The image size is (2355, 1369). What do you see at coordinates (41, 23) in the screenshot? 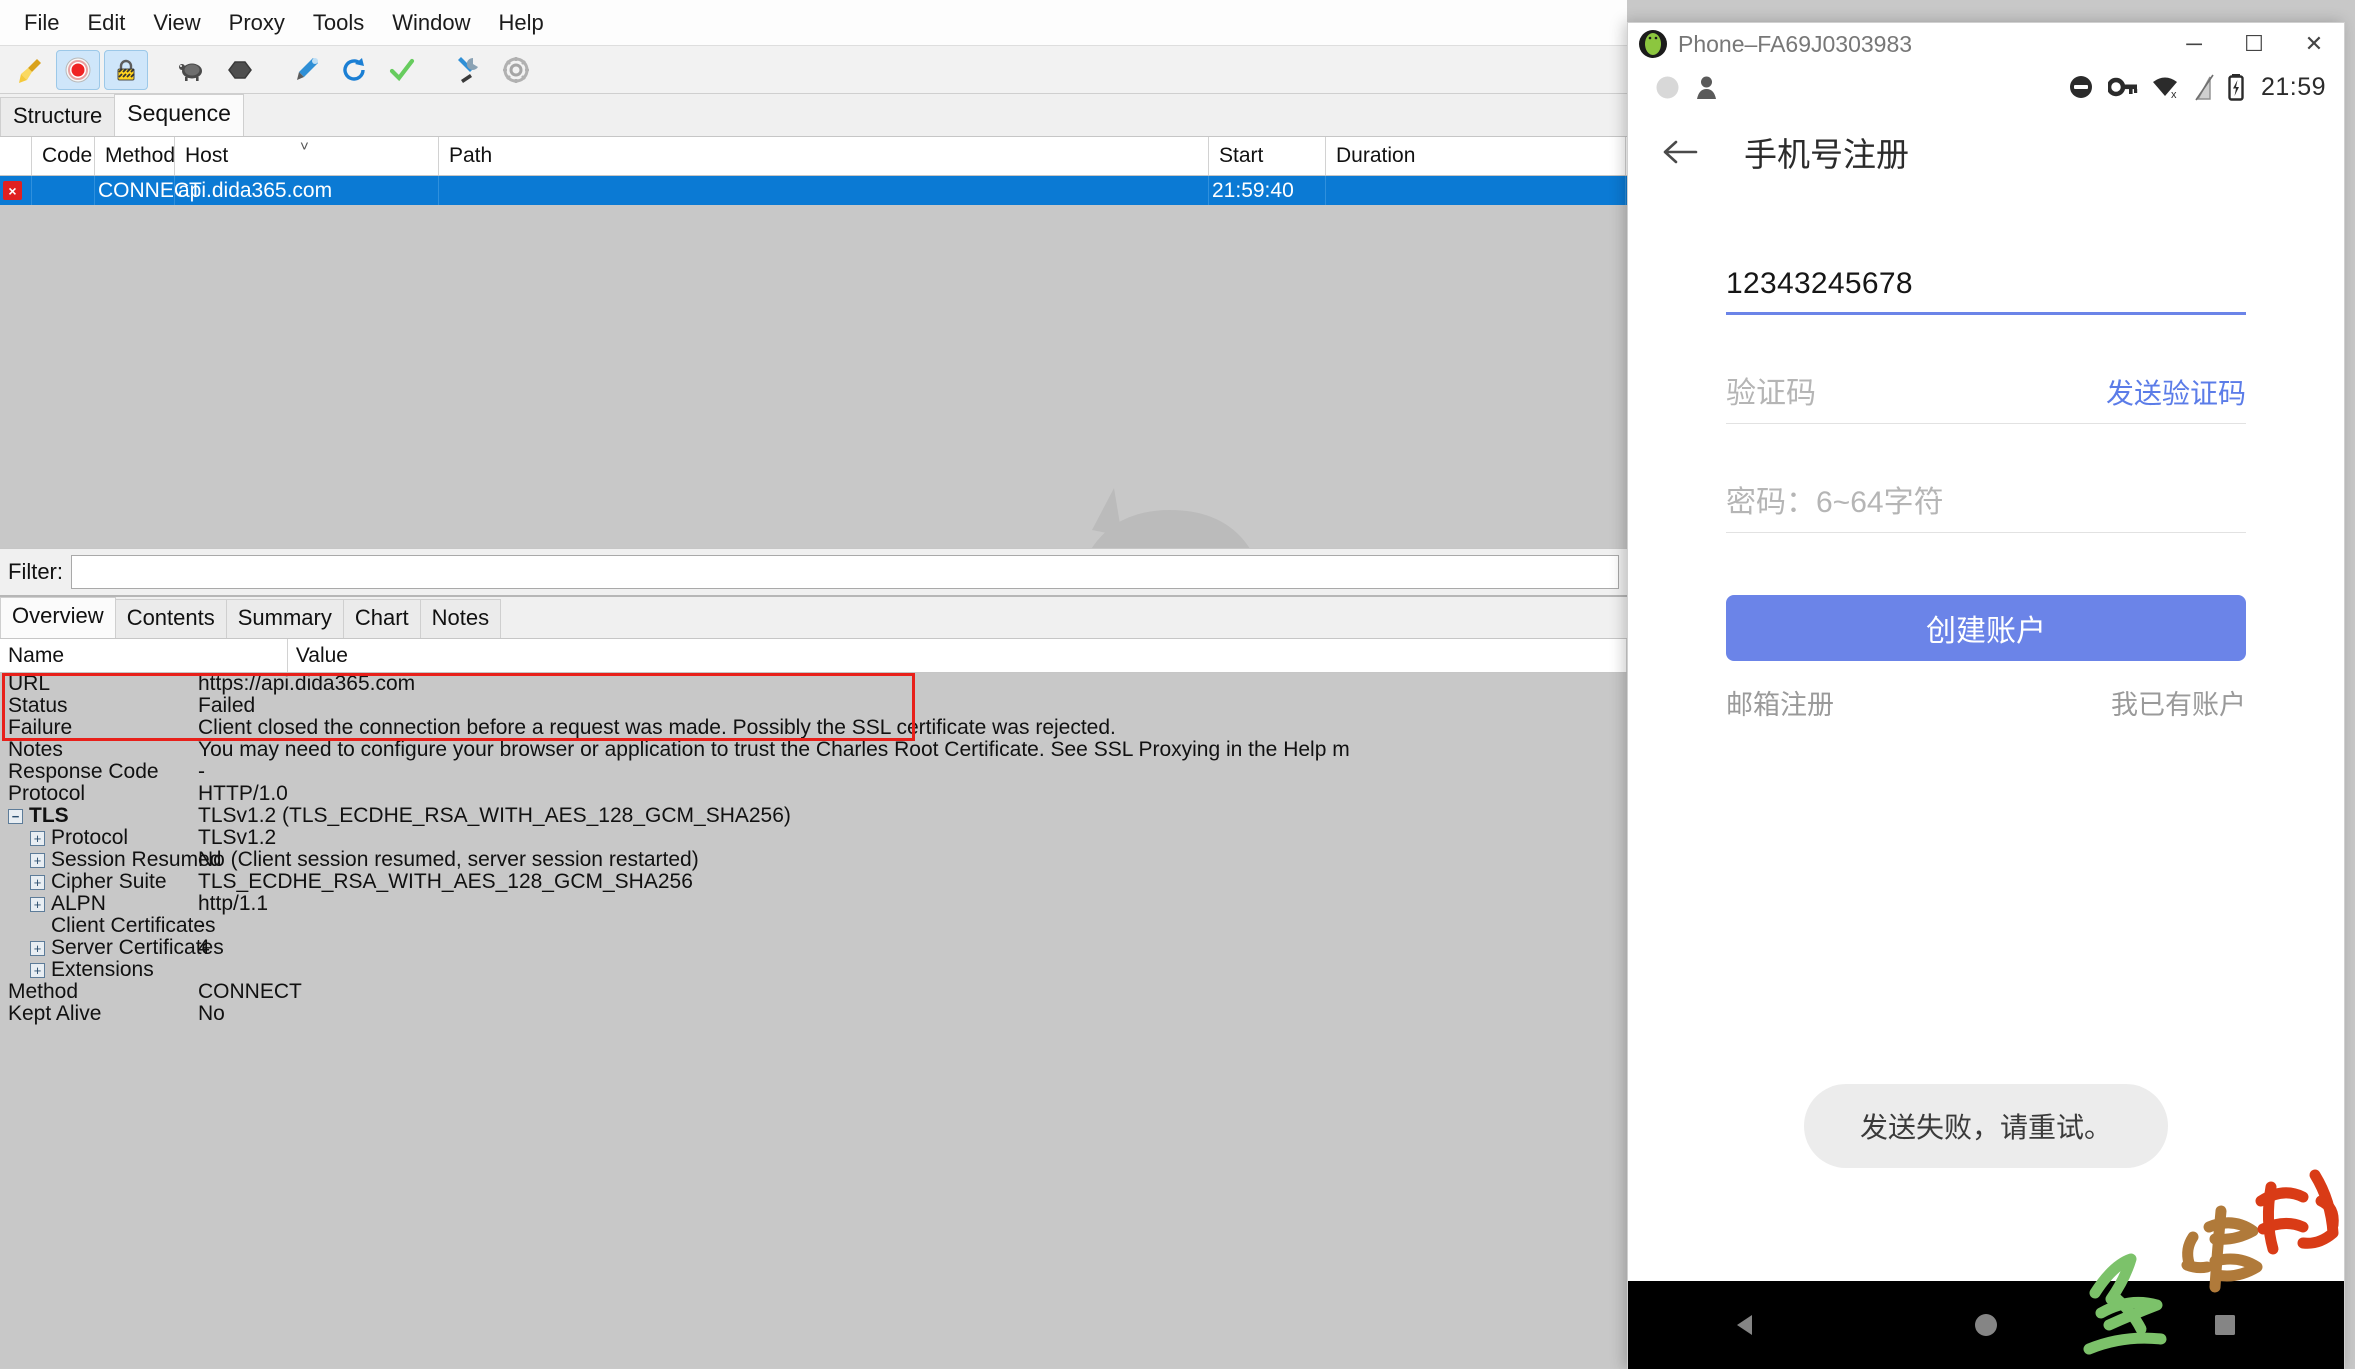
I see `menu-item-file: File` at bounding box center [41, 23].